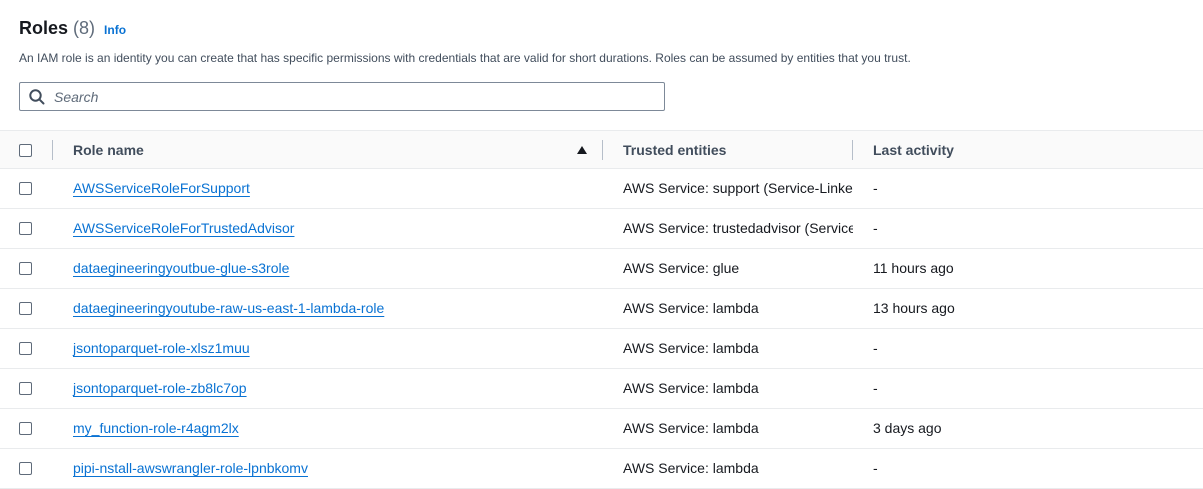 This screenshot has width=1203, height=489. What do you see at coordinates (84, 28) in the screenshot?
I see `roles-count: (8)` at bounding box center [84, 28].